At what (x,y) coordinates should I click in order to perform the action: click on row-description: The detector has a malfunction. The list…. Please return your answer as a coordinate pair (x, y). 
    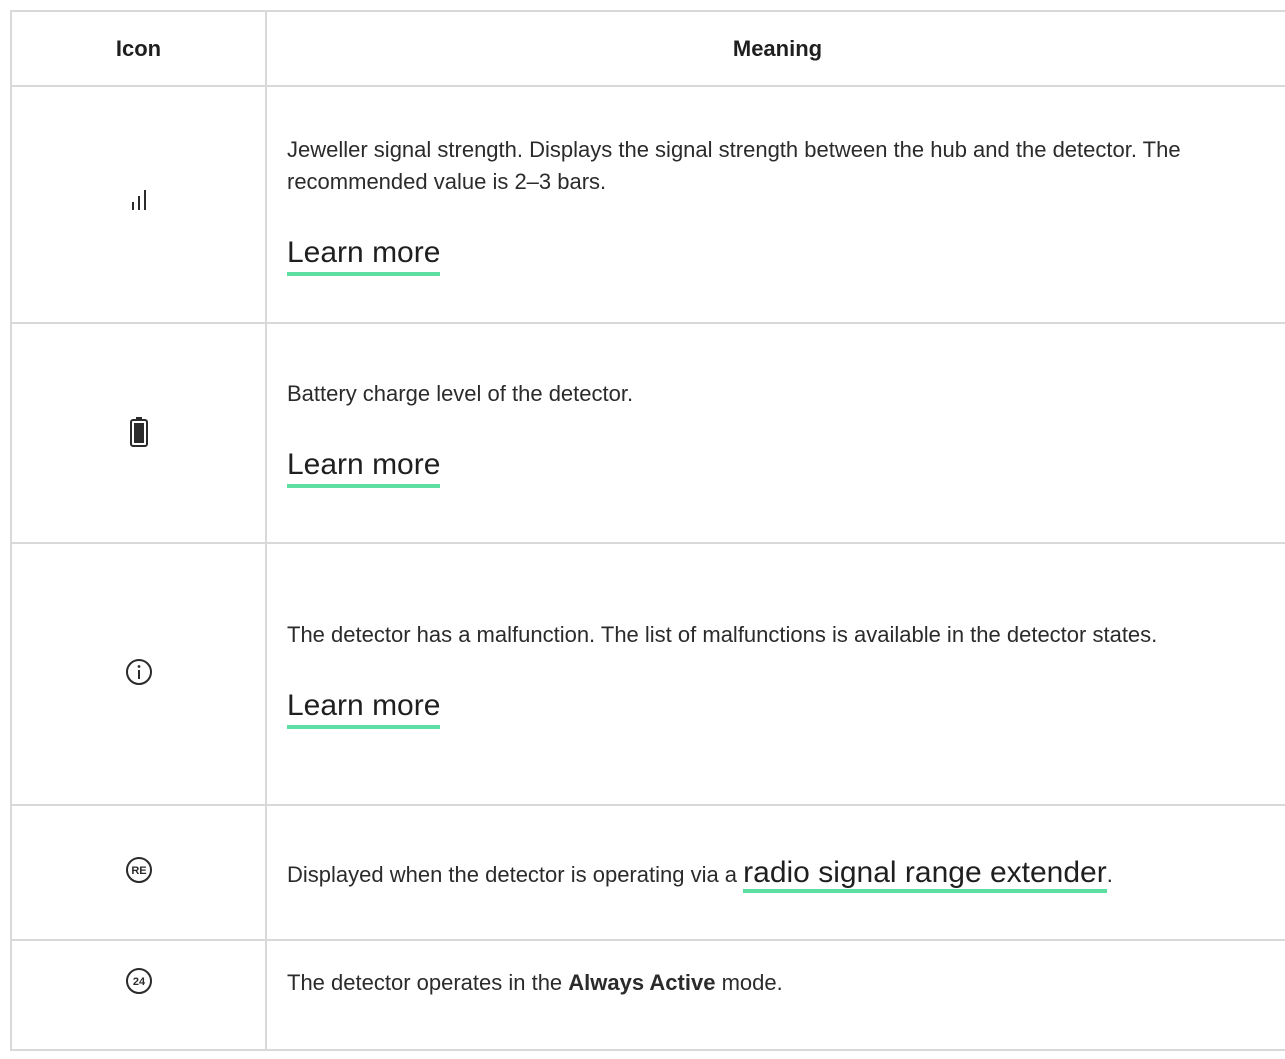
    Looking at the image, I should click on (722, 634).